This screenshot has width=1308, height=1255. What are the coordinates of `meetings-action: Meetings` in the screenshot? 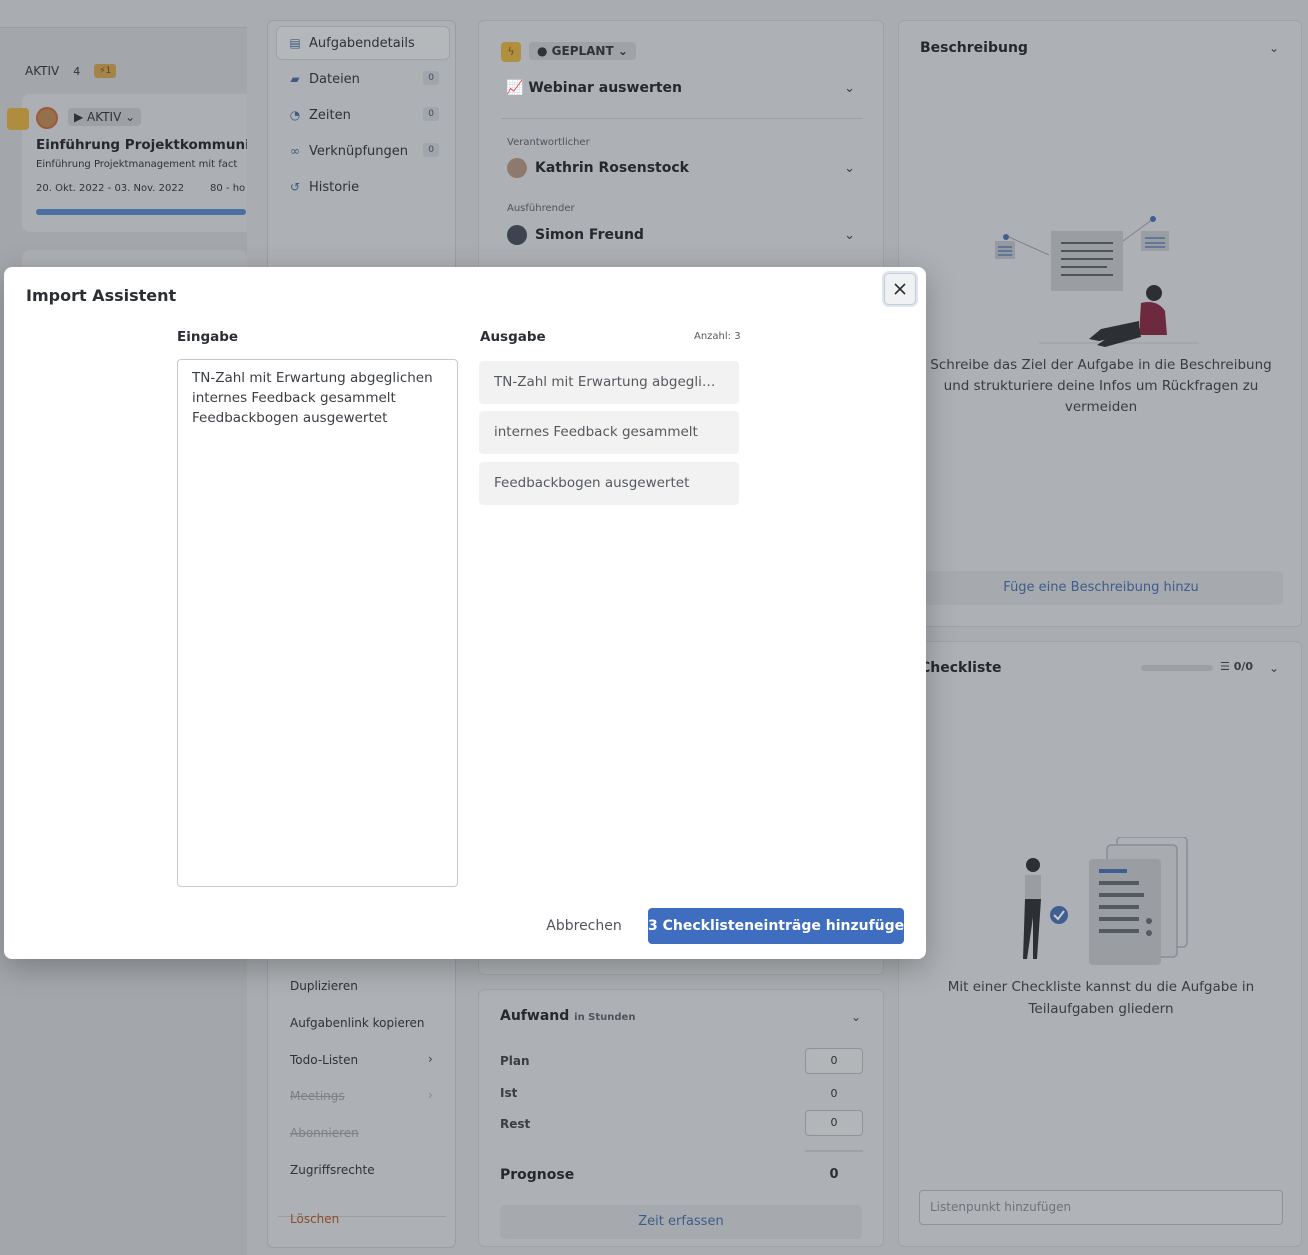 It's located at (317, 1096).